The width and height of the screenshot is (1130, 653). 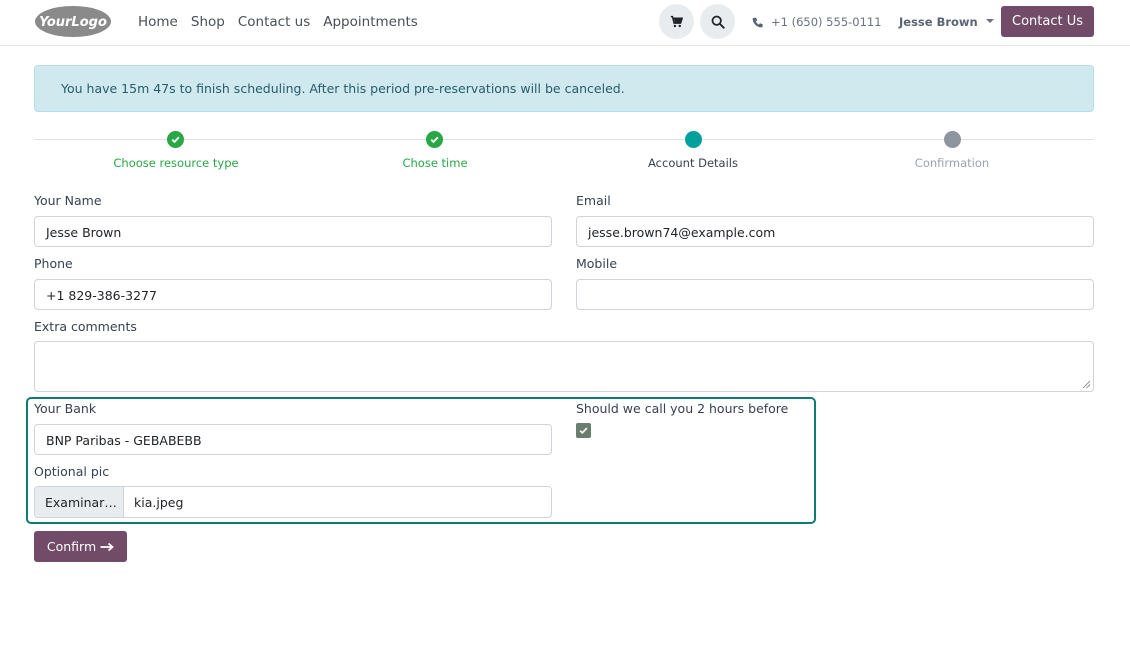 What do you see at coordinates (597, 263) in the screenshot?
I see `mobile-label: Mobile` at bounding box center [597, 263].